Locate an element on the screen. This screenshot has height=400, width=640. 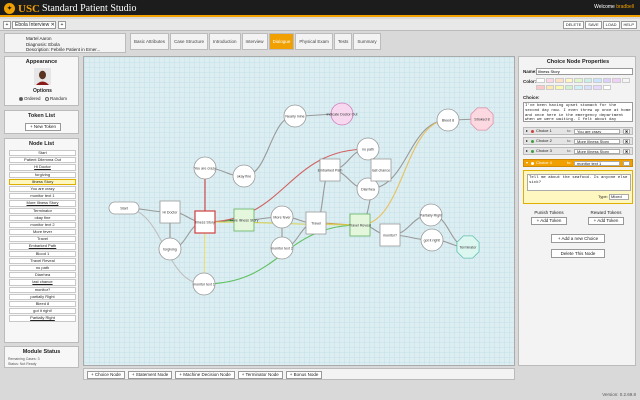
add-choice-node-button: + Choice Node is located at coordinates (106, 375).